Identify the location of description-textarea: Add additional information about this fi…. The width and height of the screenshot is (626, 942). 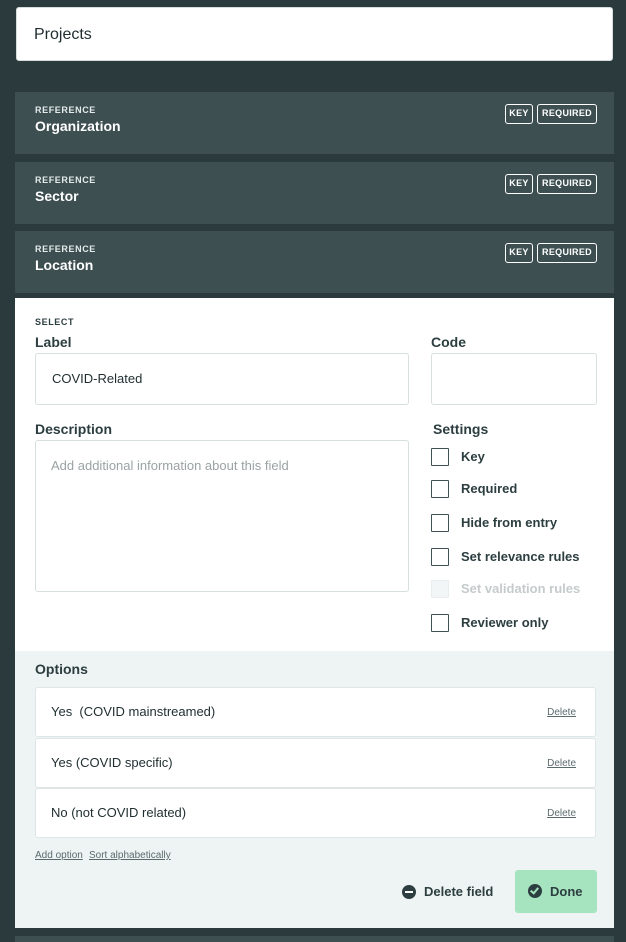
(222, 516).